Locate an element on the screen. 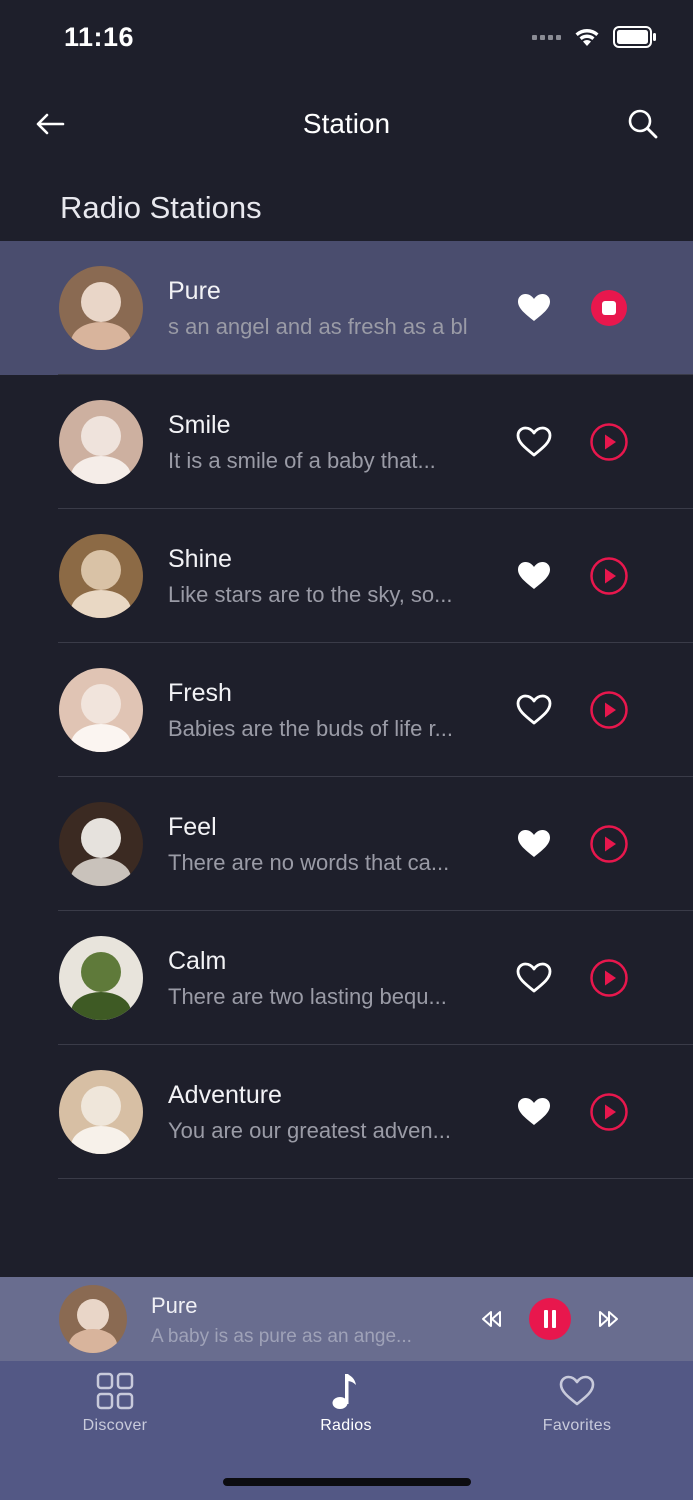 The image size is (693, 1500). search-button is located at coordinates (643, 124).